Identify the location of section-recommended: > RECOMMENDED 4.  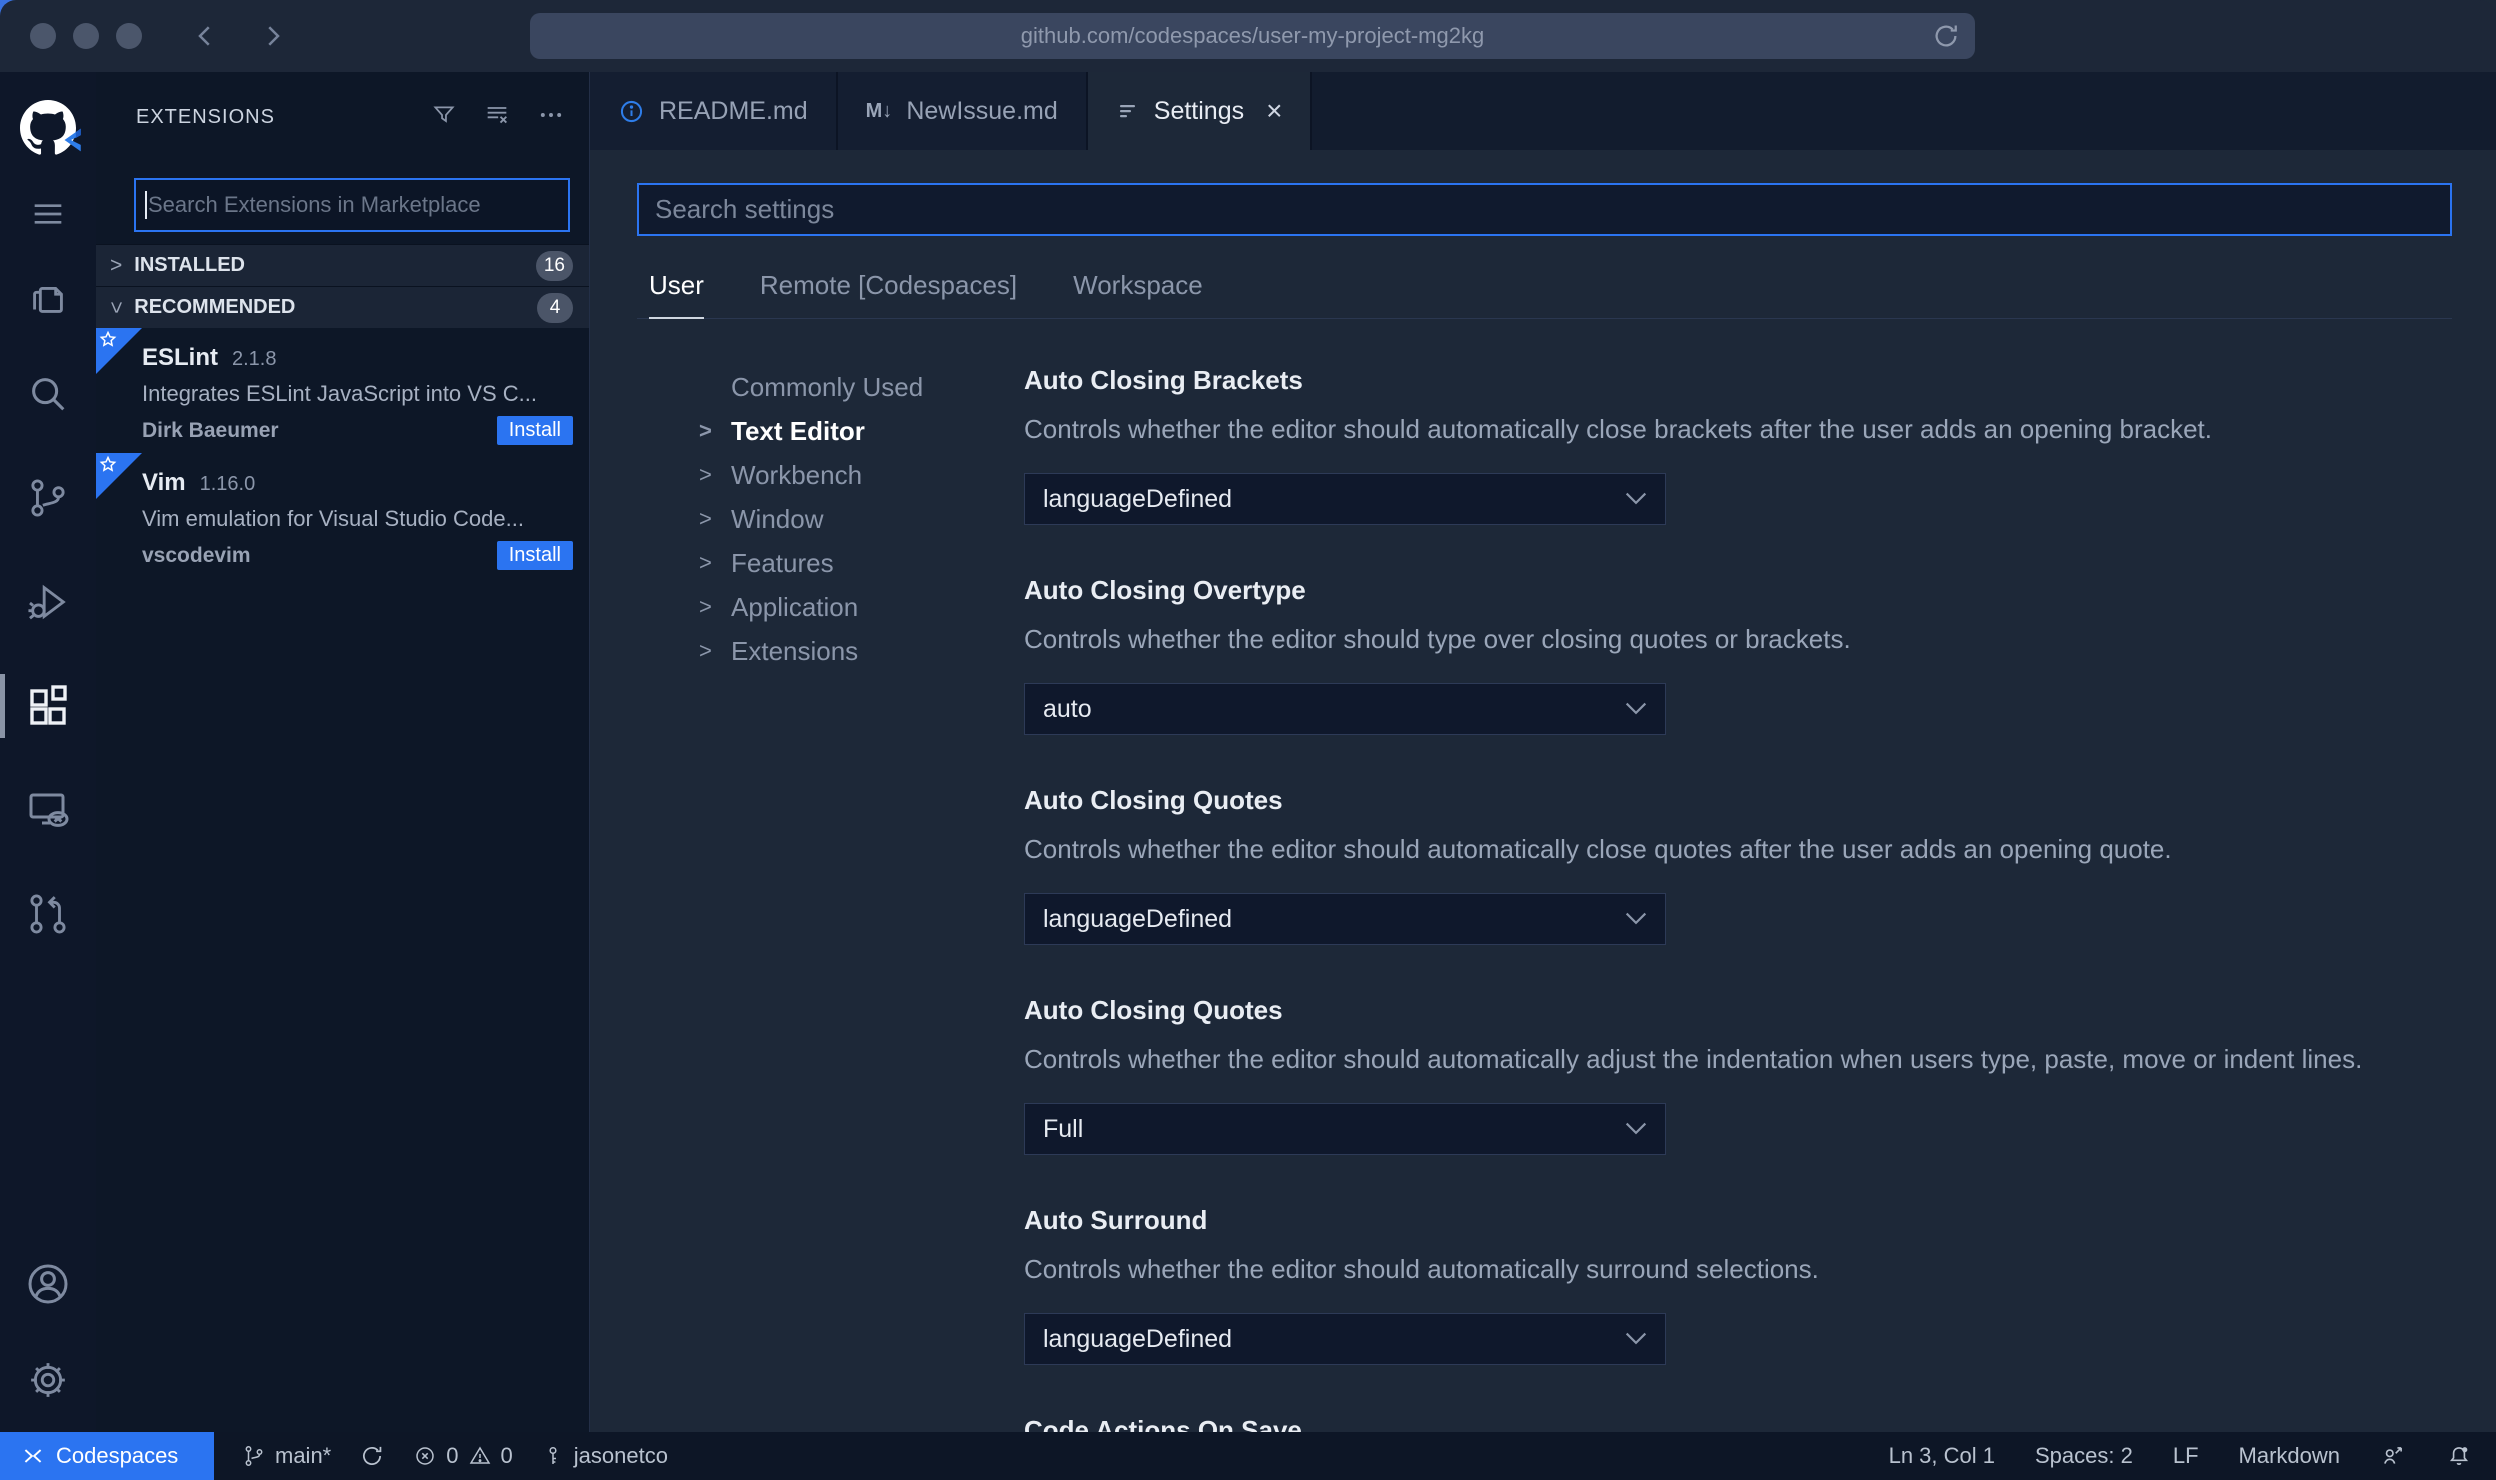
(342, 307).